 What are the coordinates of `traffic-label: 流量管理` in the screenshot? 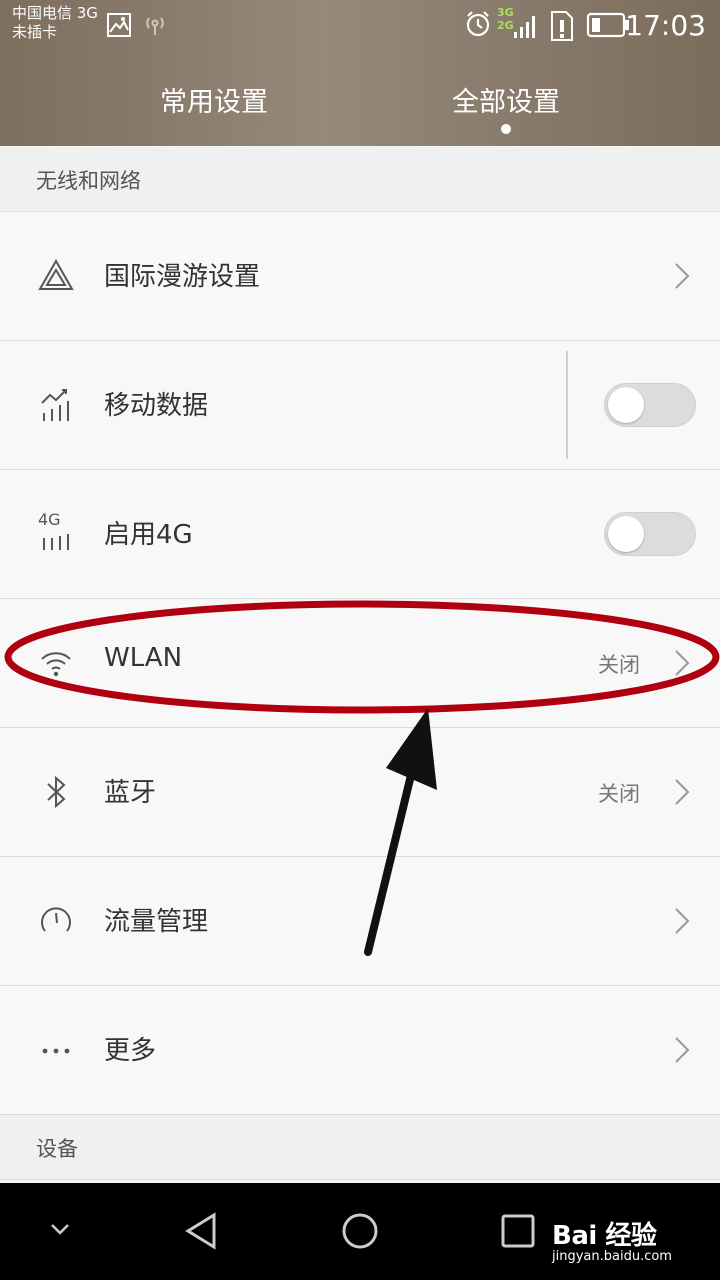 It's located at (156, 922).